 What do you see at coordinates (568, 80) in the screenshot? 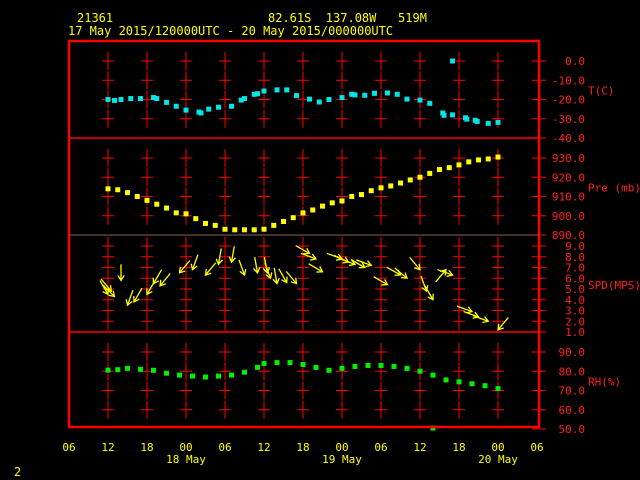
I see `axis-tick-label: -10.0` at bounding box center [568, 80].